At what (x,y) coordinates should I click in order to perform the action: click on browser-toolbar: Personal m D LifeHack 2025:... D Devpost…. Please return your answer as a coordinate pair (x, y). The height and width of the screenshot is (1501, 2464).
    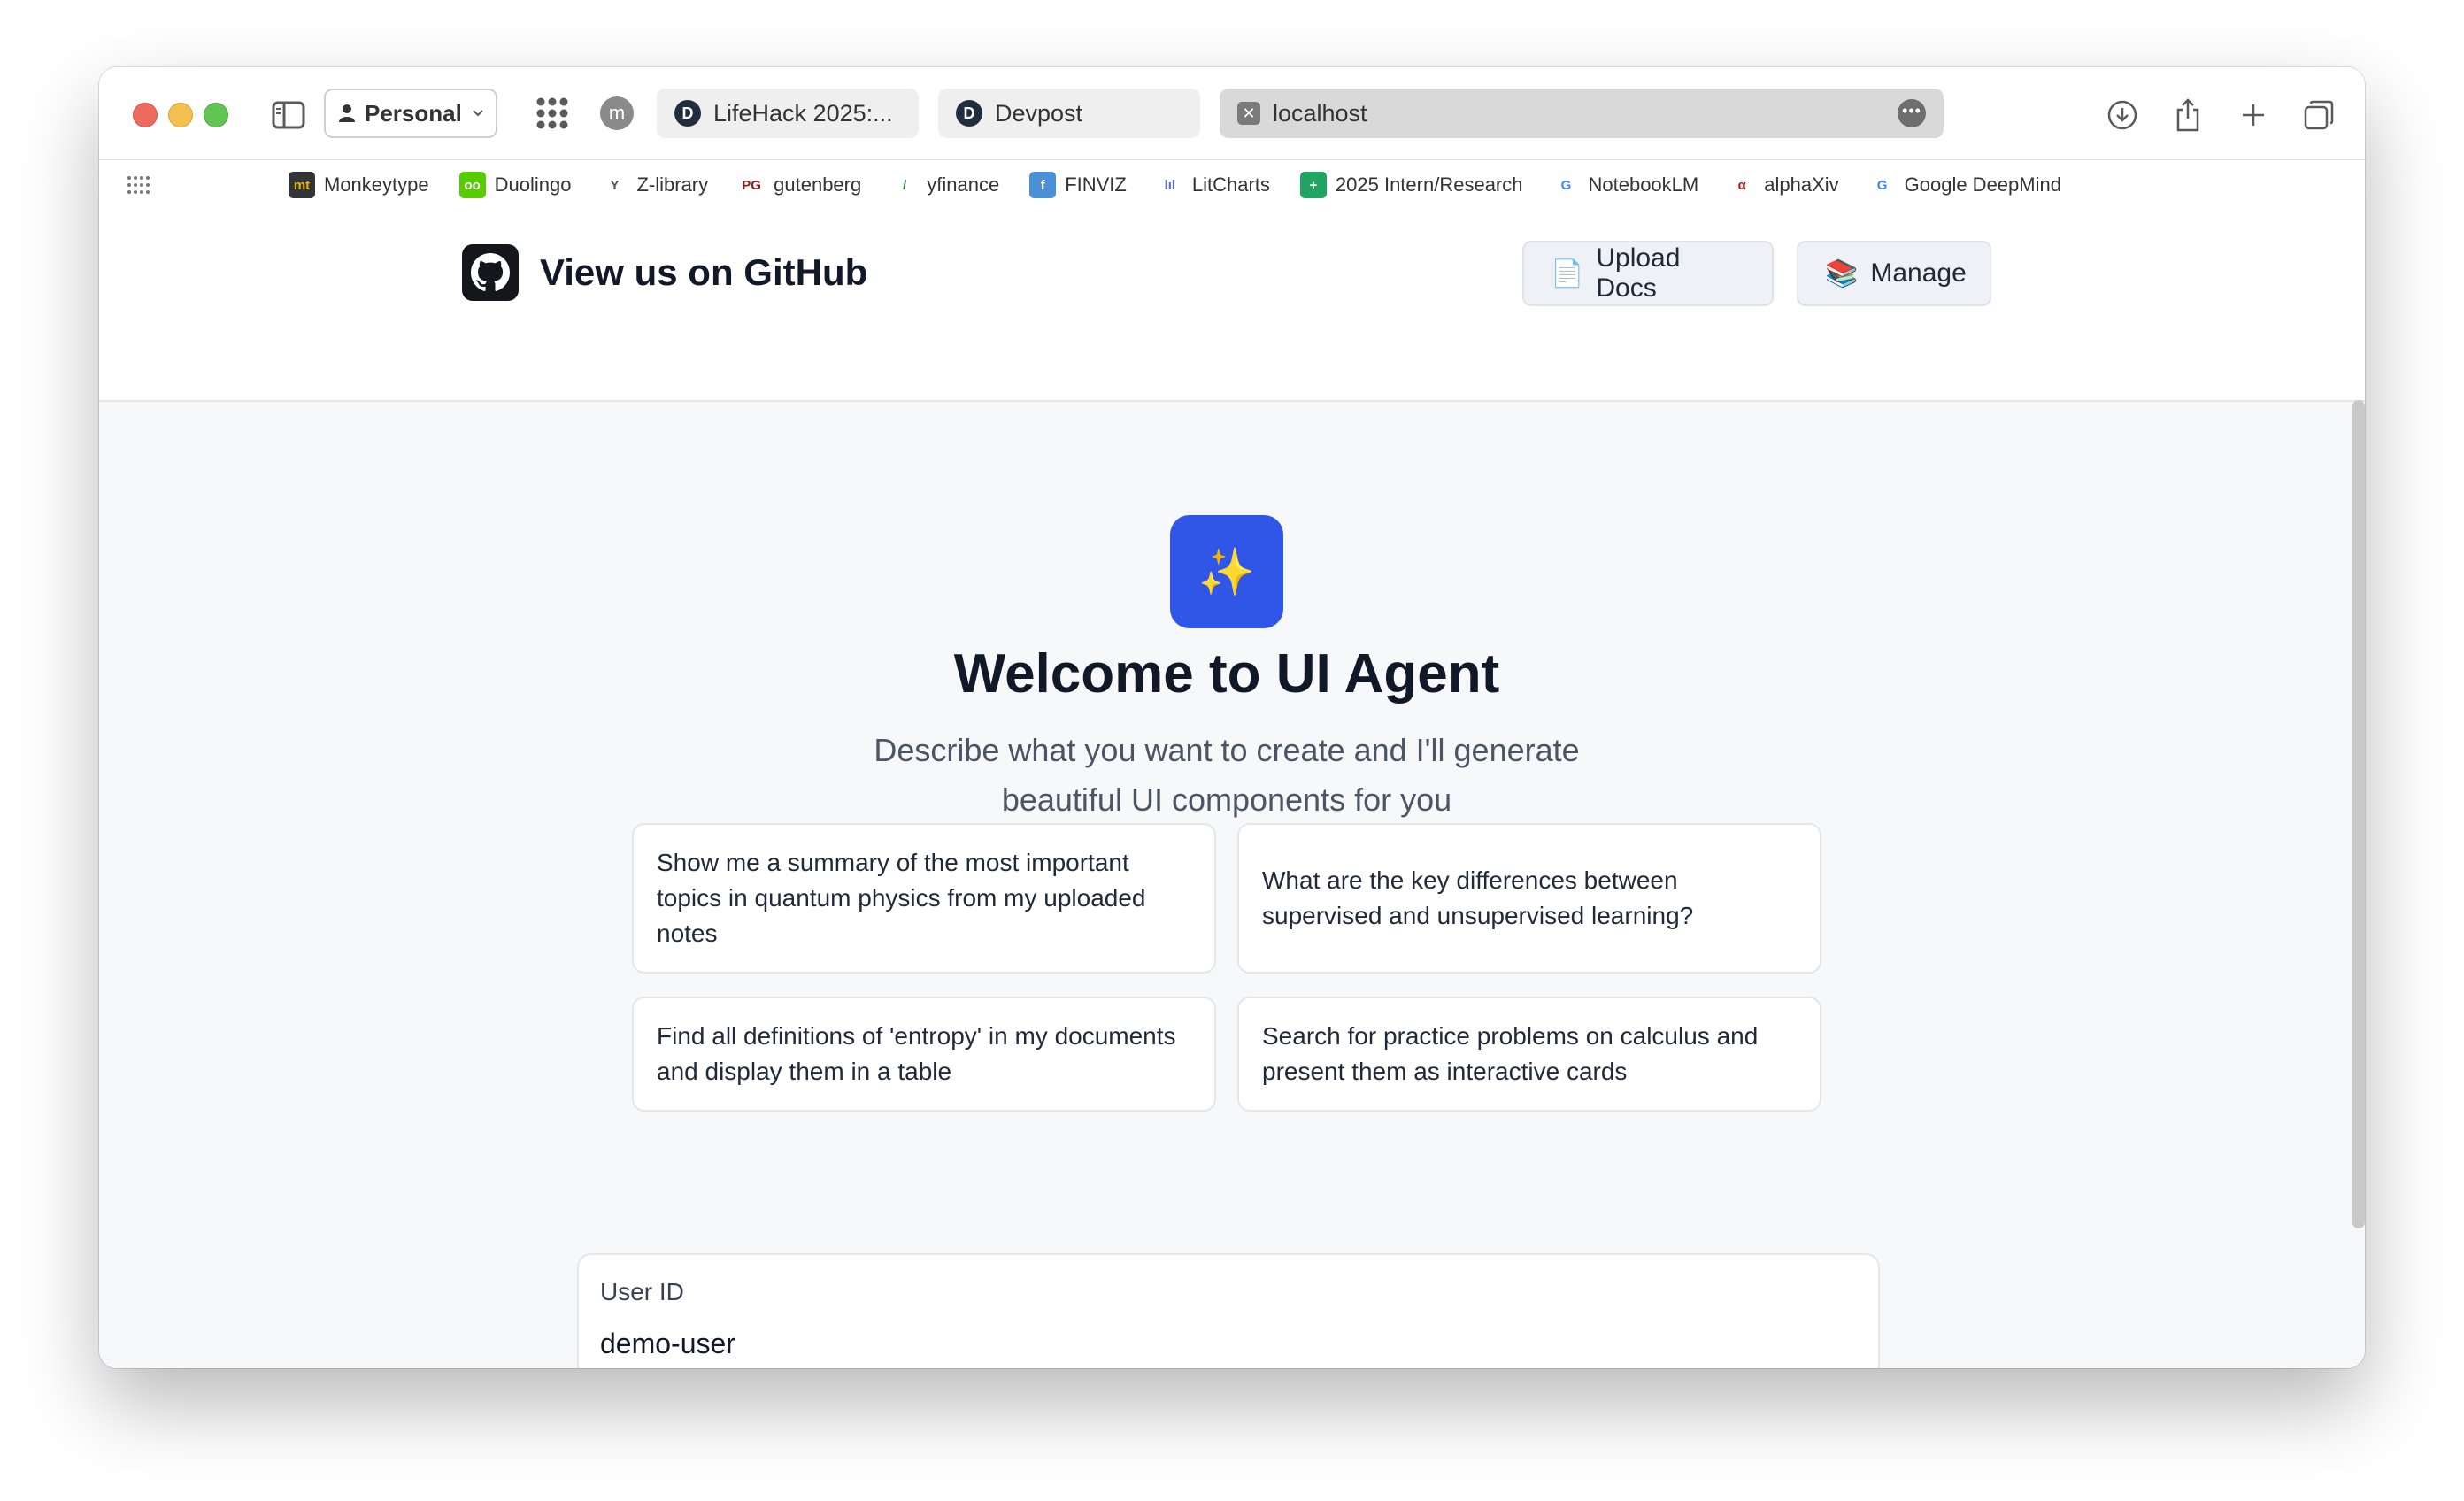
    Looking at the image, I should click on (1232, 113).